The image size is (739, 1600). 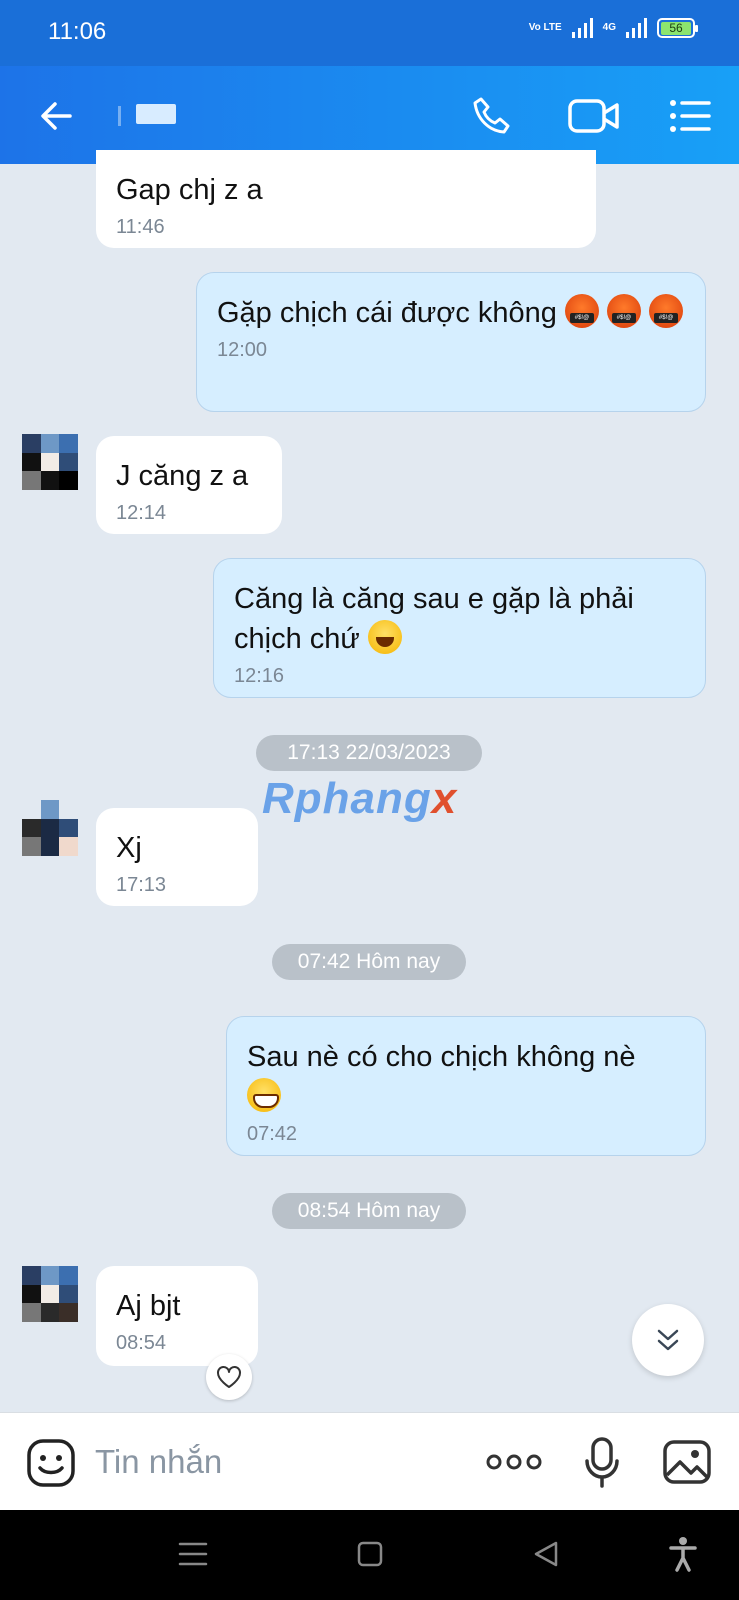 I want to click on message-time: 17:13, so click(x=141, y=885).